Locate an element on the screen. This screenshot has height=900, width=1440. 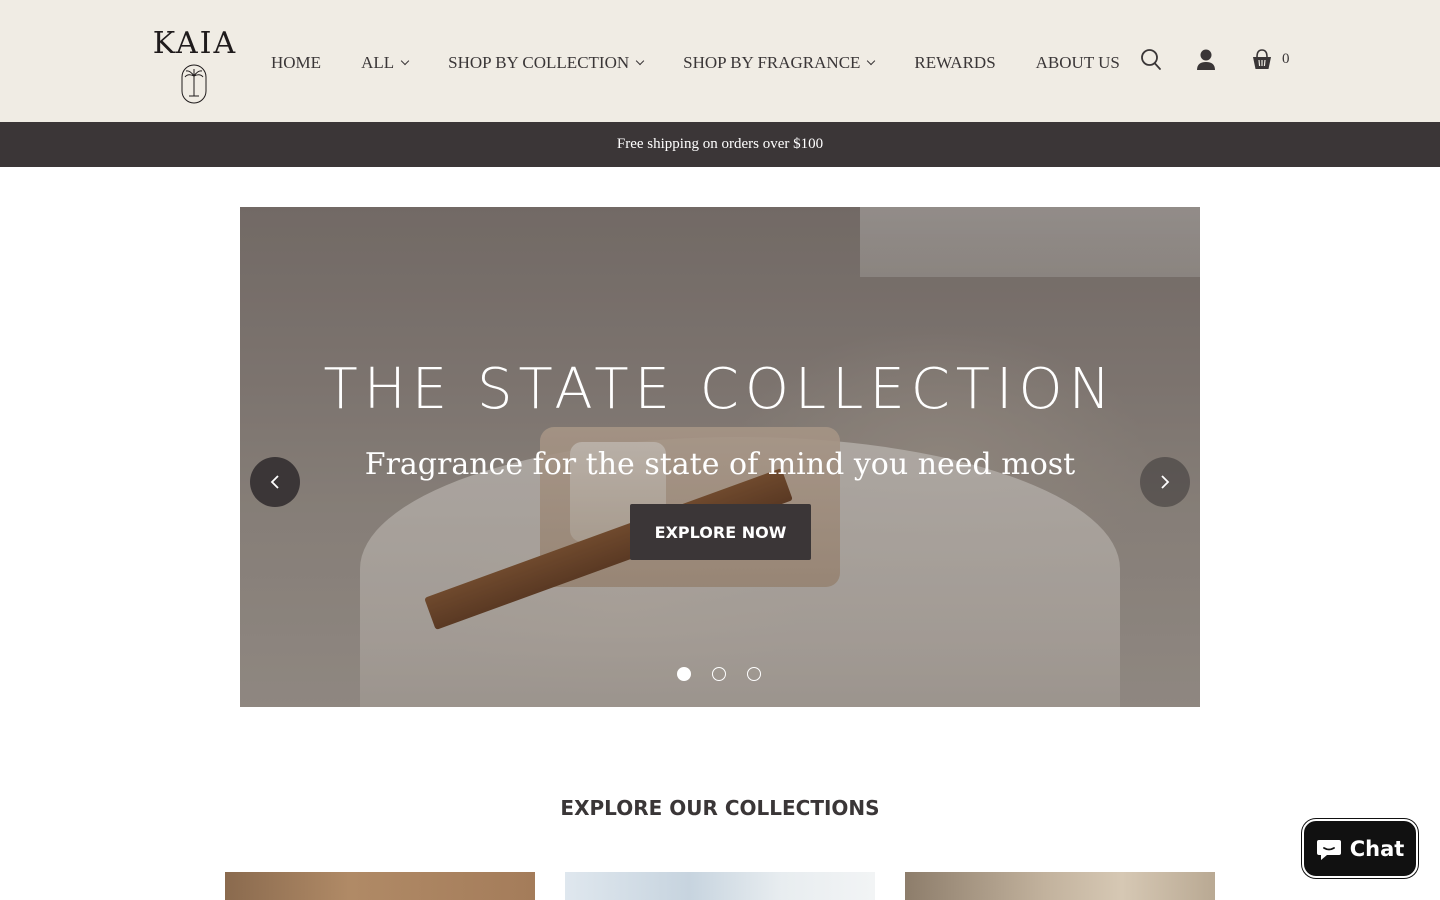
nav-shop-by-collection-label: SHOP BY COLLECTION is located at coordinates (539, 62).